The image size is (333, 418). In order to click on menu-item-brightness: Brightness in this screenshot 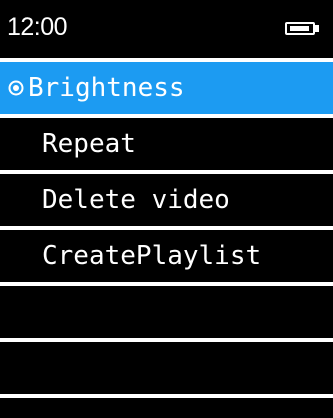, I will do `click(166, 88)`.